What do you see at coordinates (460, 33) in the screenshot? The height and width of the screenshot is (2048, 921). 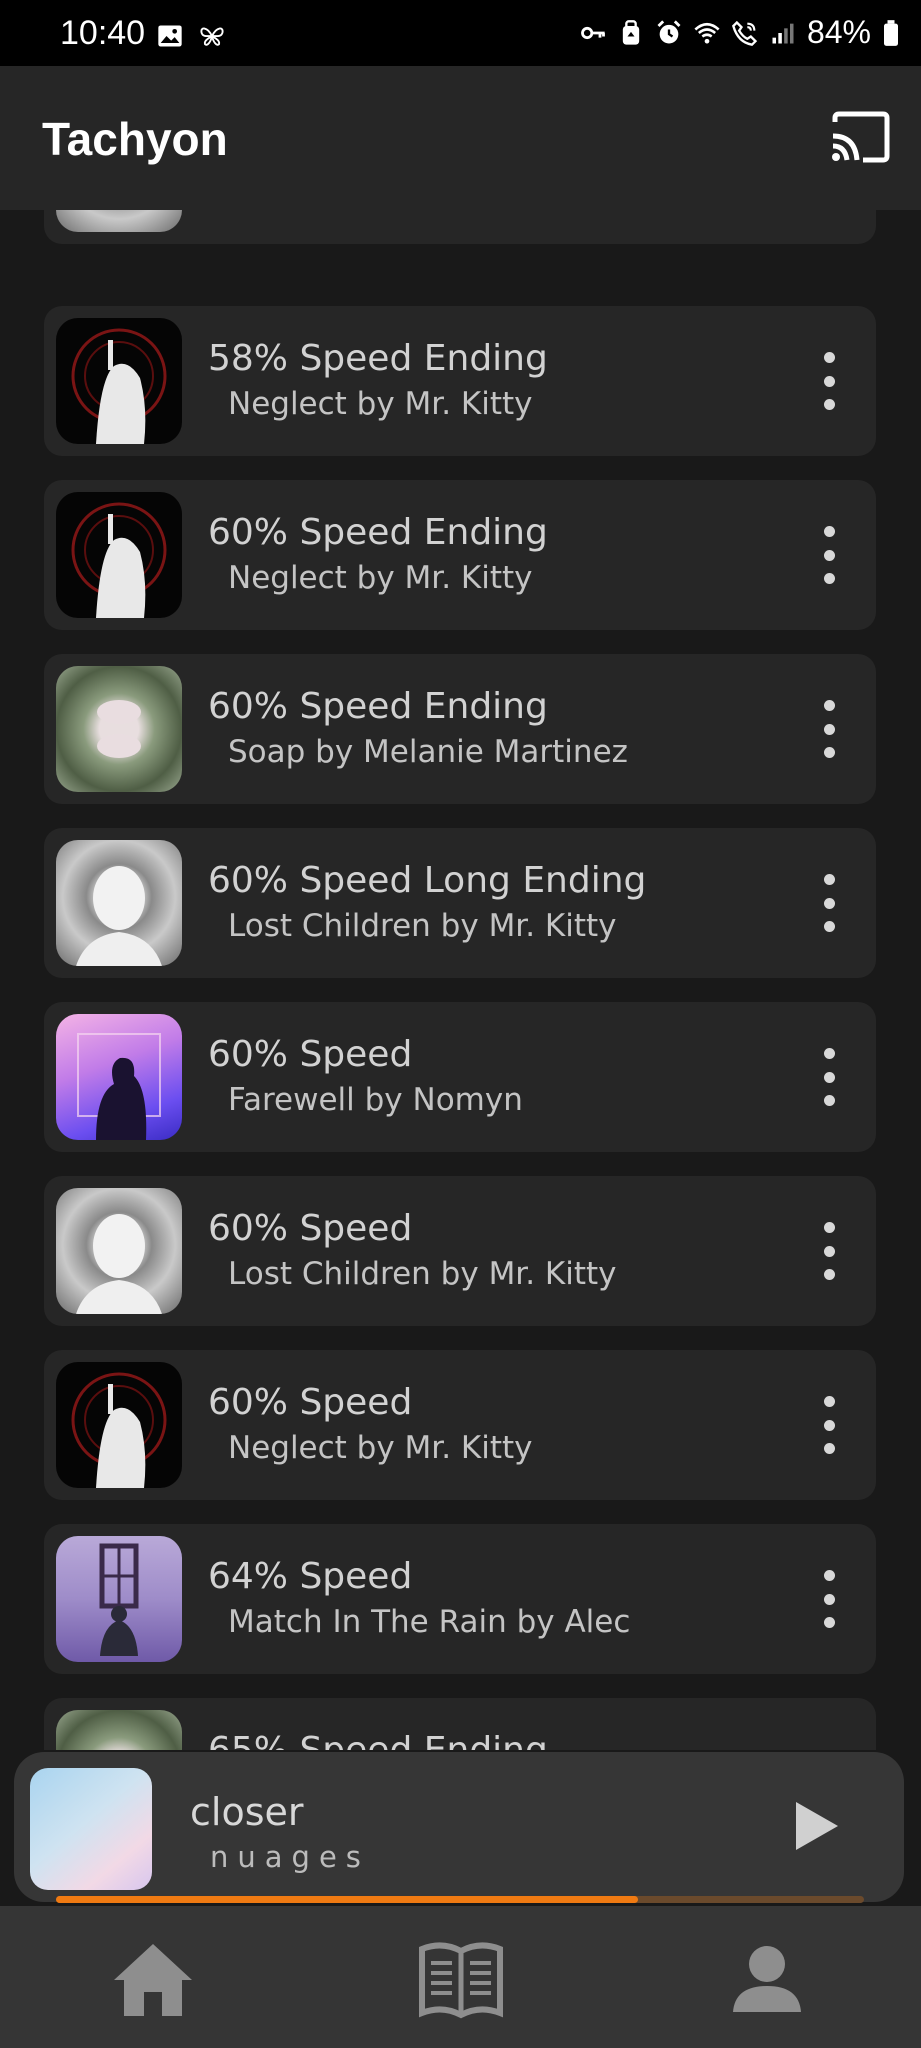 I see `status-bar: 10:40 84%` at bounding box center [460, 33].